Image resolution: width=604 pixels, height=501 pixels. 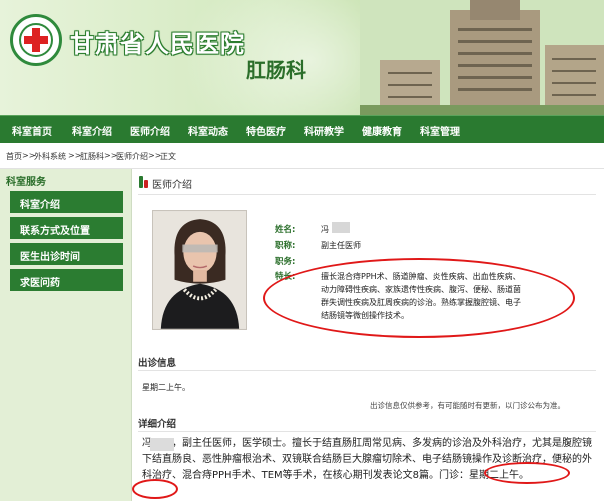 I want to click on sidebar-item-contact: 联系方式及位置, so click(x=66, y=228).